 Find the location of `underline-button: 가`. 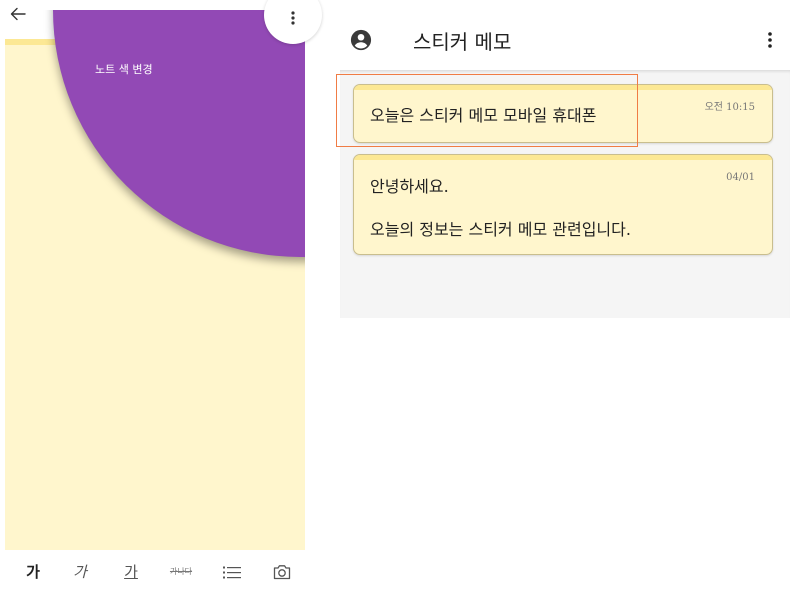

underline-button: 가 is located at coordinates (131, 572).